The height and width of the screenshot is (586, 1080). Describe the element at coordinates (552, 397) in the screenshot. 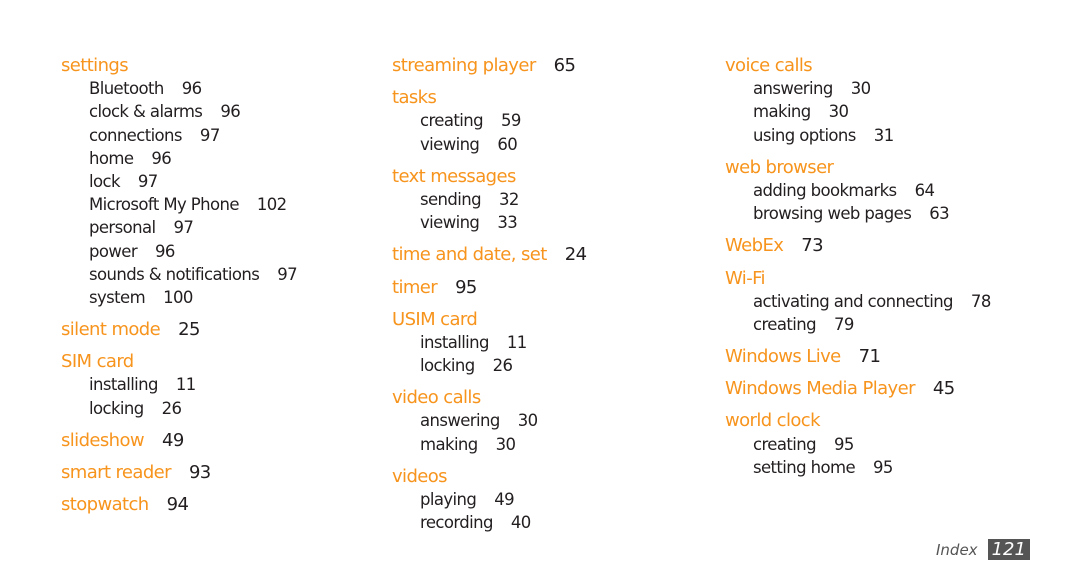

I see `index-term: video calls` at that location.